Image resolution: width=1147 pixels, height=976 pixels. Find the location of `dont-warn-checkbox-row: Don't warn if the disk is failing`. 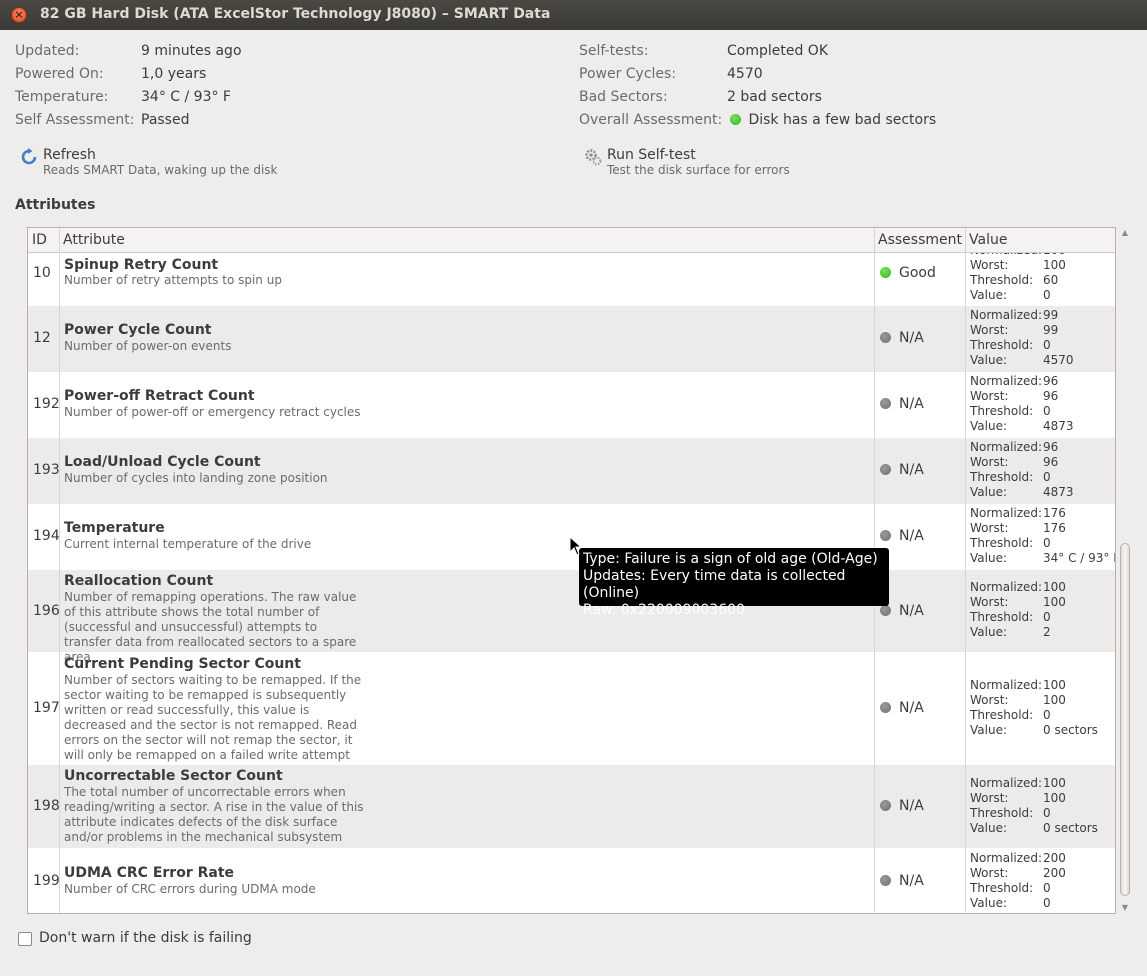

dont-warn-checkbox-row: Don't warn if the disk is failing is located at coordinates (138, 940).